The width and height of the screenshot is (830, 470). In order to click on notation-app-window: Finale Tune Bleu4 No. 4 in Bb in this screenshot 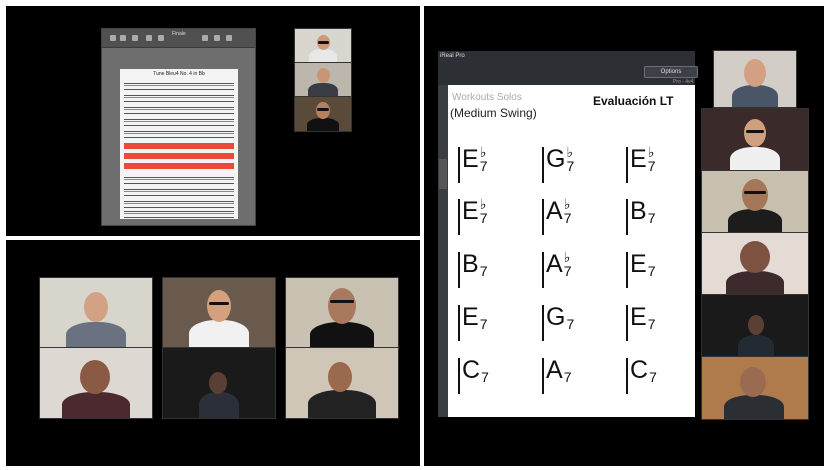, I will do `click(178, 127)`.